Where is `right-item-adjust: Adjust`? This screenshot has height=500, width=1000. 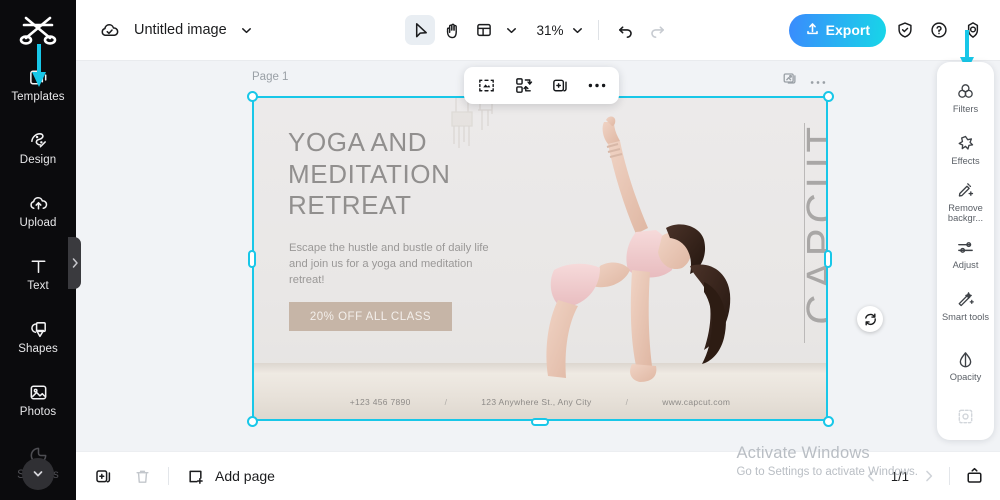
right-item-adjust: Adjust is located at coordinates (965, 254).